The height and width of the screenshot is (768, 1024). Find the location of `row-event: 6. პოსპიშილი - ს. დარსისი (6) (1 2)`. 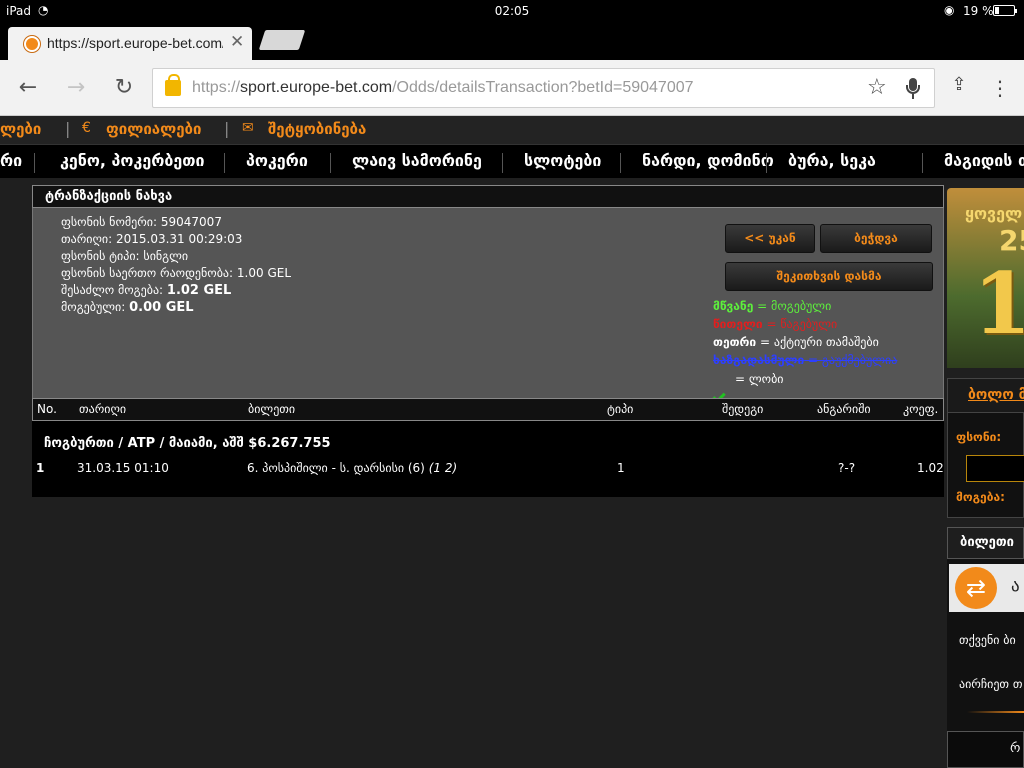

row-event: 6. პოსპიშილი - ს. დარსისი (6) (1 2) is located at coordinates (352, 468).